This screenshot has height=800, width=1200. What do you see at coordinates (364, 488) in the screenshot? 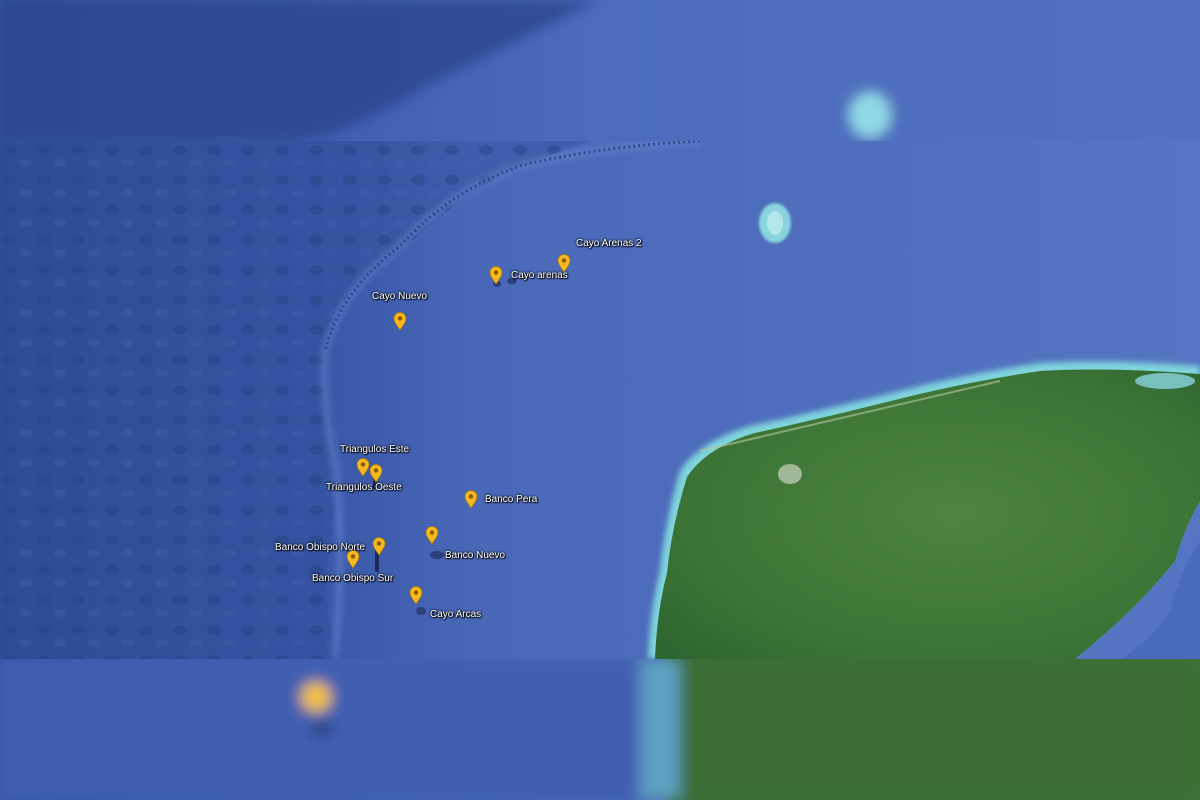
I see `marker-label-triangulos-oeste: Triangulos Oeste` at bounding box center [364, 488].